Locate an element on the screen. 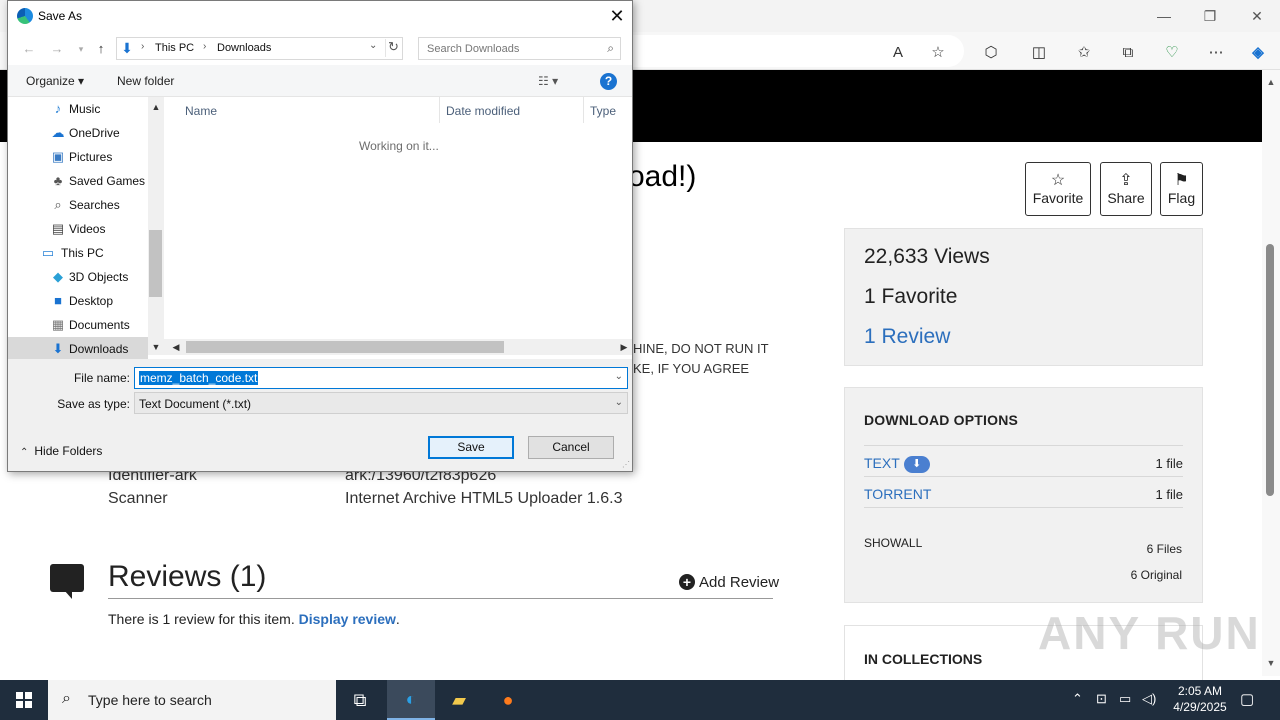  file-explorer-icon: ▰ is located at coordinates (459, 700).